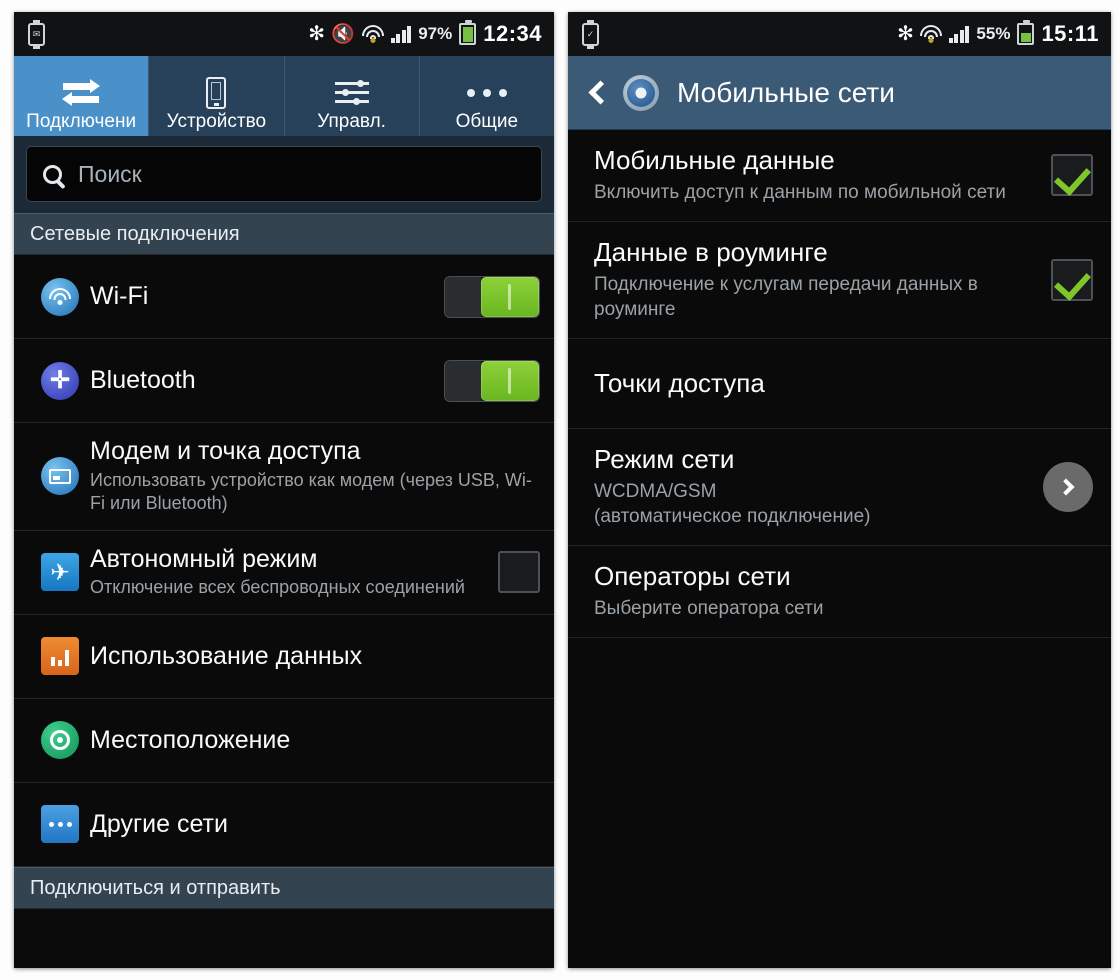  I want to click on status-left-icons: ✉, so click(36, 34).